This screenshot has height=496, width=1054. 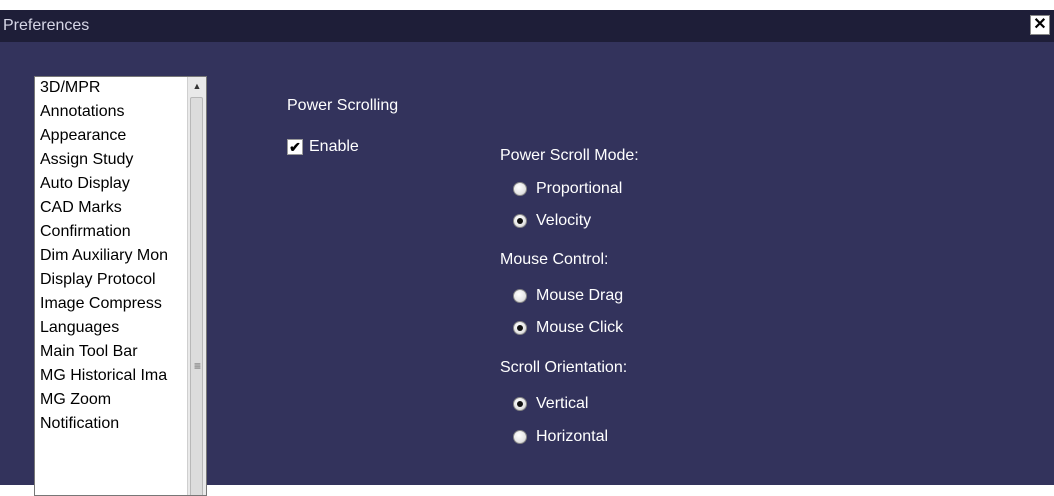 What do you see at coordinates (111, 281) in the screenshot?
I see `list-item-display-protocol: Display Protocol` at bounding box center [111, 281].